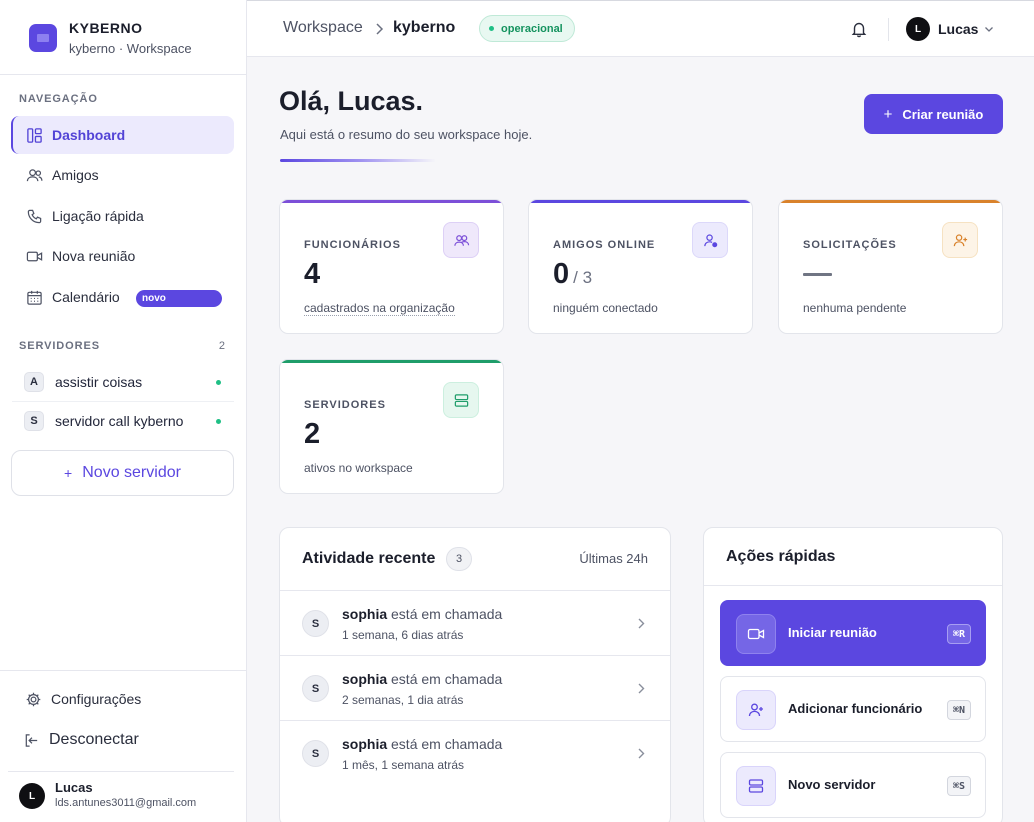 The height and width of the screenshot is (822, 1034). I want to click on breadcrumb-workspace: Workspace, so click(323, 28).